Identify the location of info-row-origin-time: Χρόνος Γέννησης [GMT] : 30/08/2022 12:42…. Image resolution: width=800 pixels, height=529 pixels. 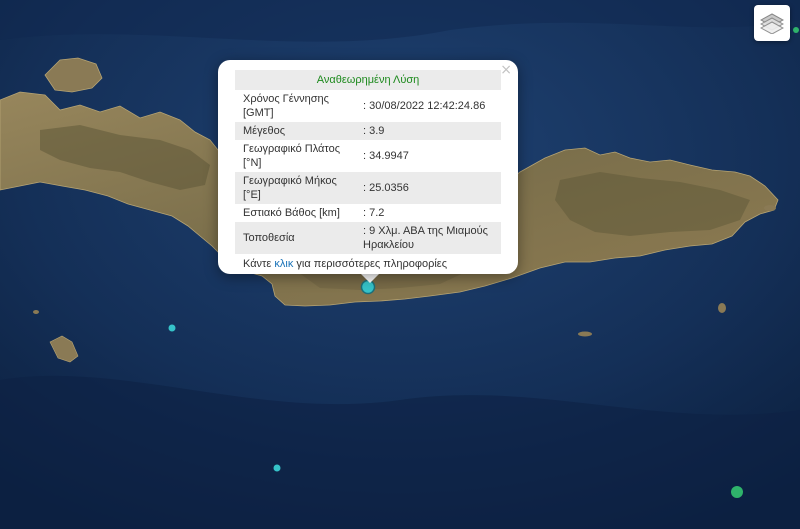
(368, 106).